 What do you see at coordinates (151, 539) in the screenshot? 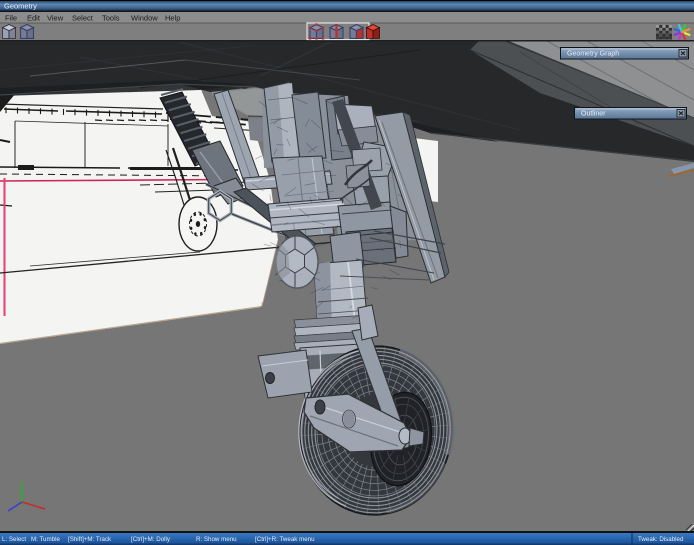
I see `svg-text: [Ctrl]+M: Dolly` at bounding box center [151, 539].